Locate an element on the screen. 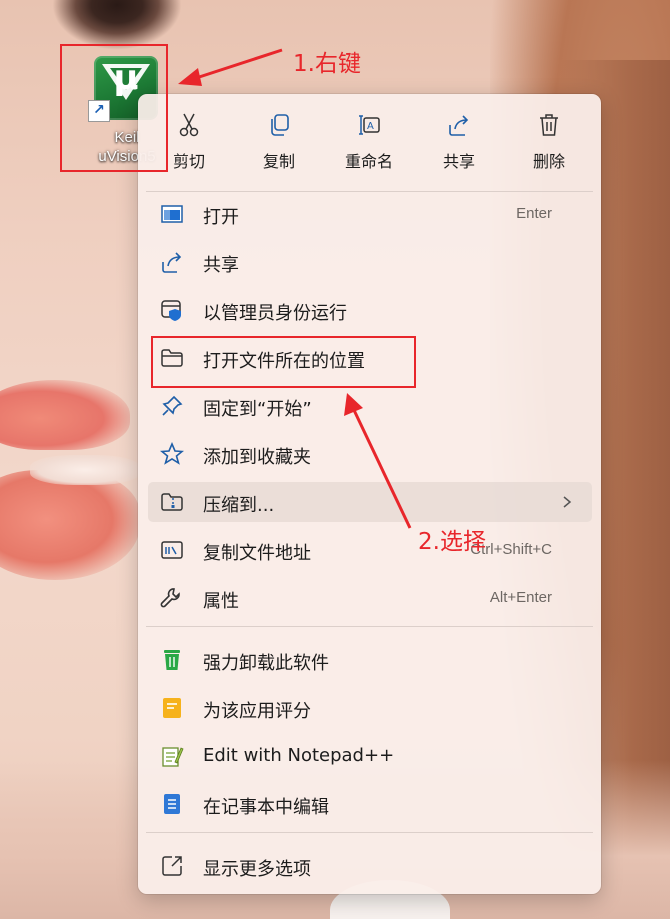 Image resolution: width=670 pixels, height=919 pixels. menu-item-run-as-admin: 以管理员身份运行 is located at coordinates (370, 310).